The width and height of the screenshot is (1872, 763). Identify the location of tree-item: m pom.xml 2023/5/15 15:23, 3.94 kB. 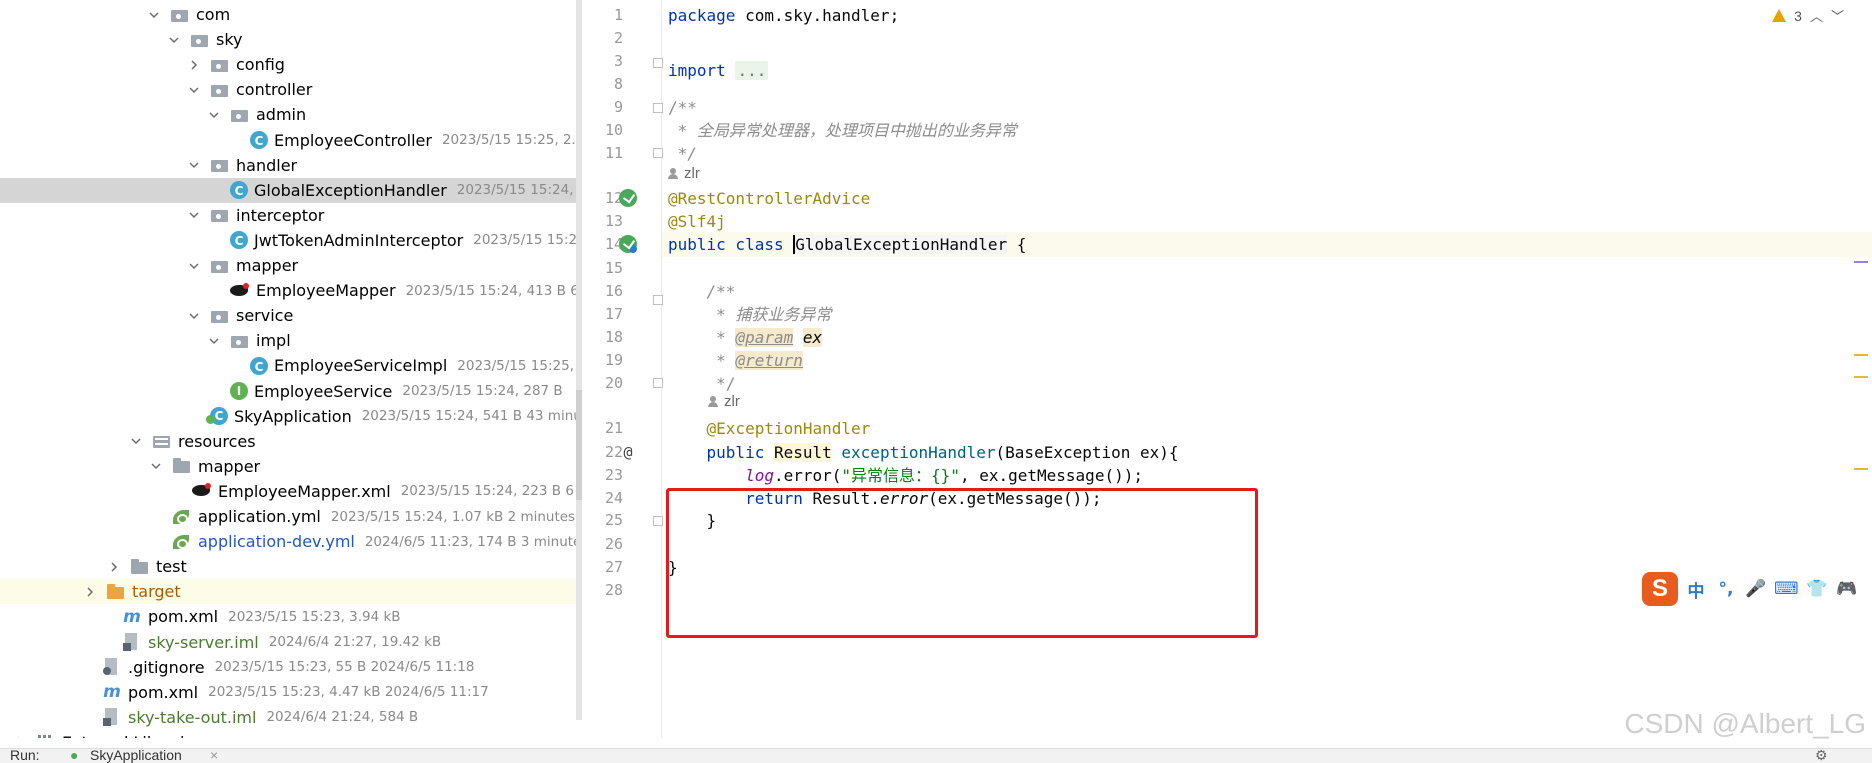
(290, 616).